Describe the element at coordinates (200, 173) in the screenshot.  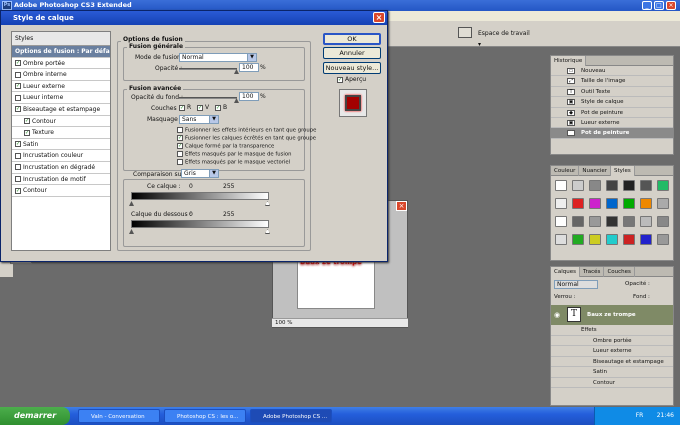
I see `blend-if-select: Gris ▼` at that location.